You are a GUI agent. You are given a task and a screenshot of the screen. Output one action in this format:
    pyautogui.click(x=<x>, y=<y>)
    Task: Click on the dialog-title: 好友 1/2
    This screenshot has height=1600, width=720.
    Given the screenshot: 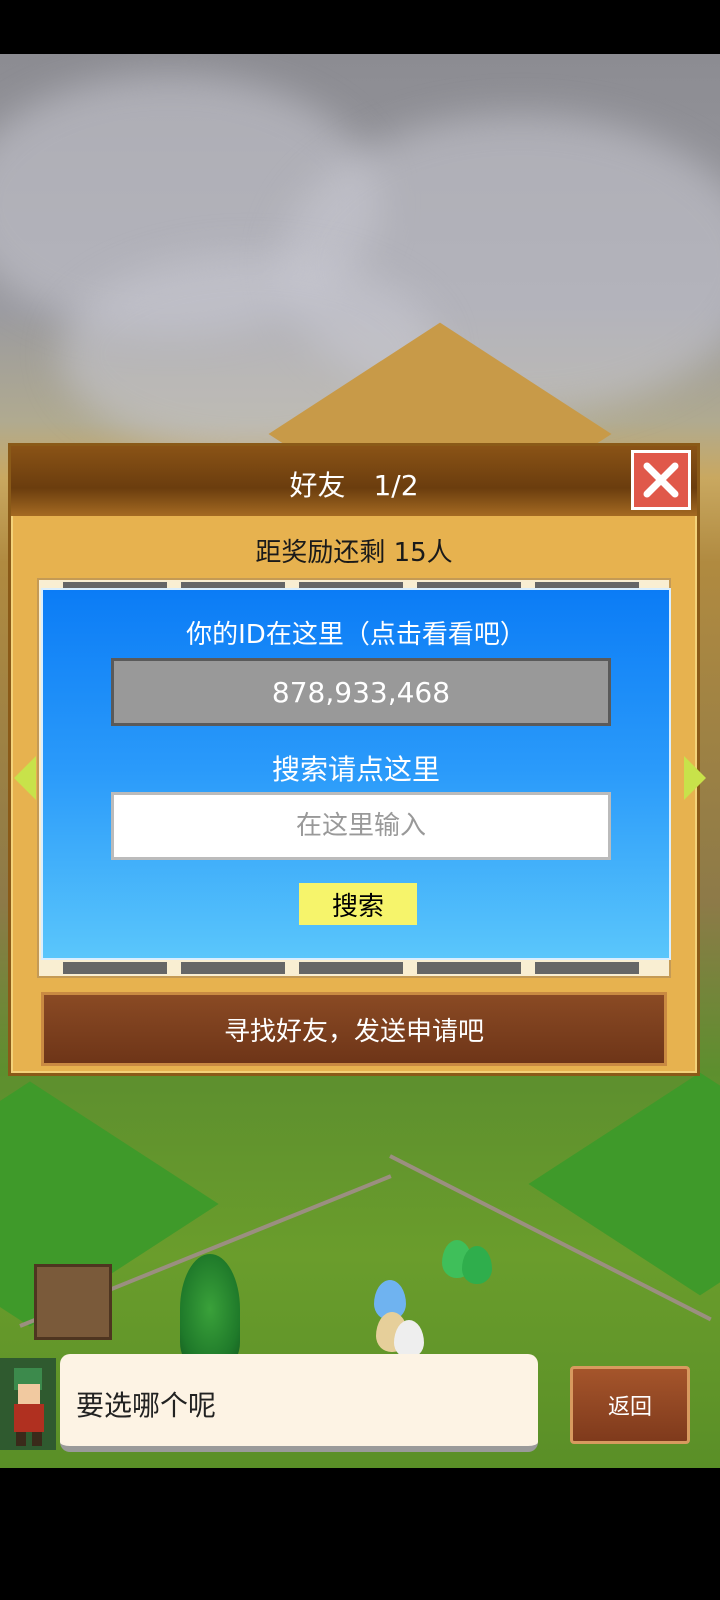 What is the action you would take?
    pyautogui.click(x=354, y=485)
    